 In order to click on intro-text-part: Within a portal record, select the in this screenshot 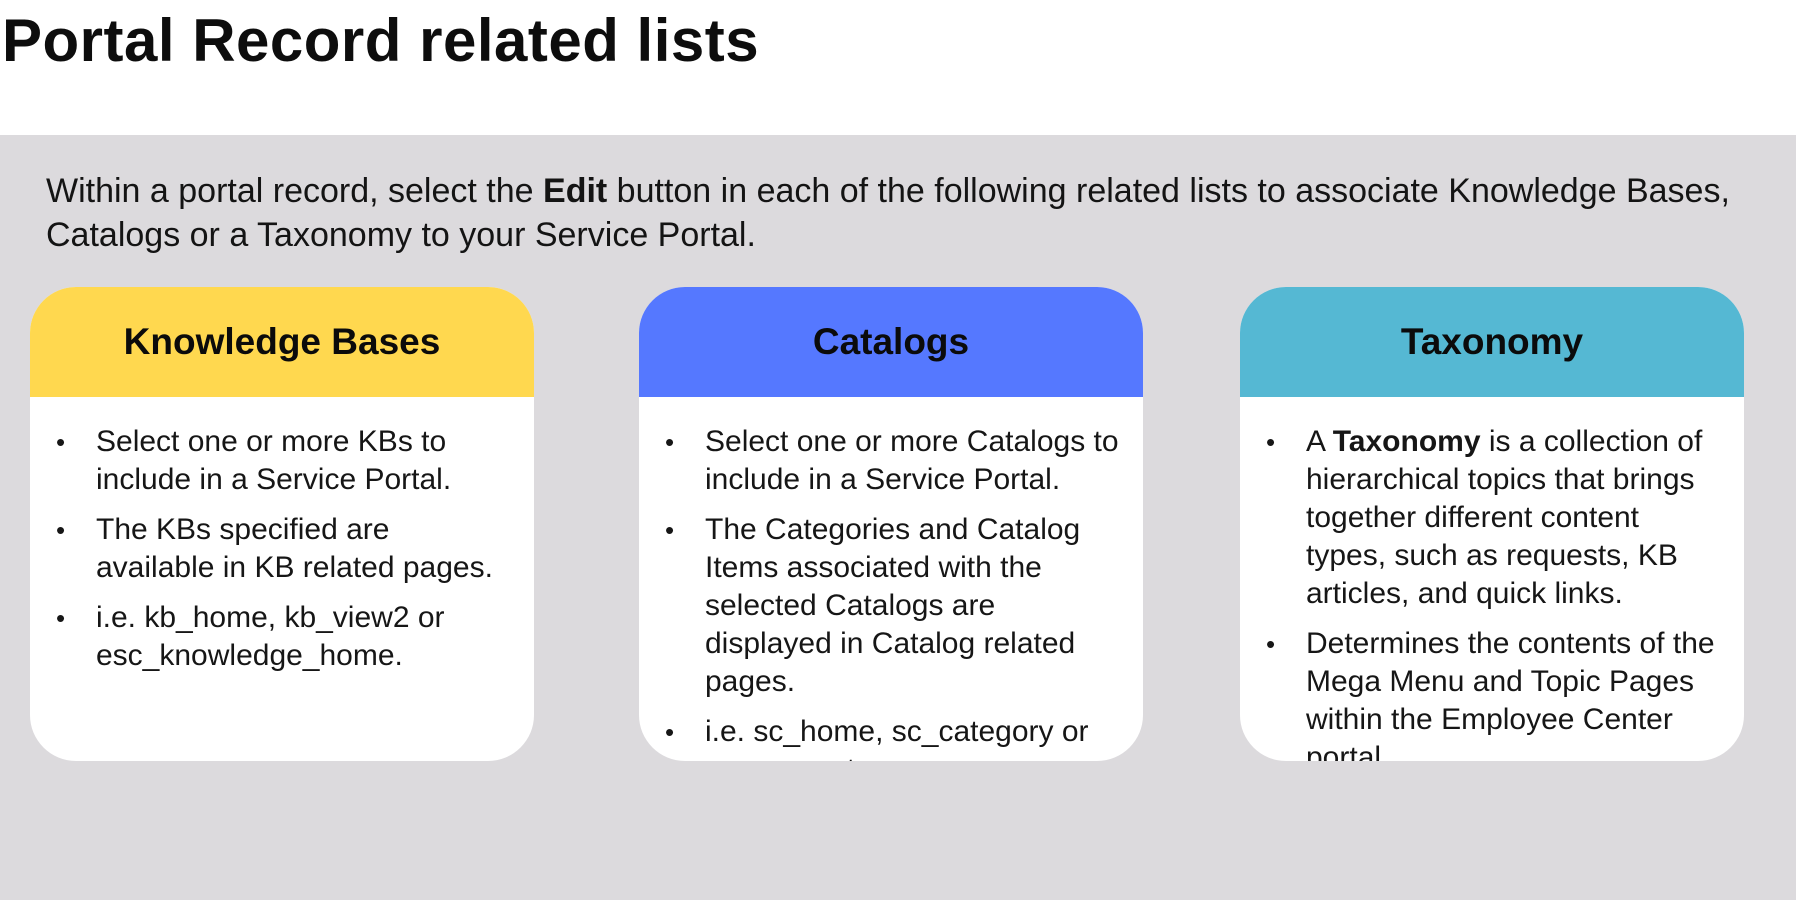, I will do `click(295, 191)`.